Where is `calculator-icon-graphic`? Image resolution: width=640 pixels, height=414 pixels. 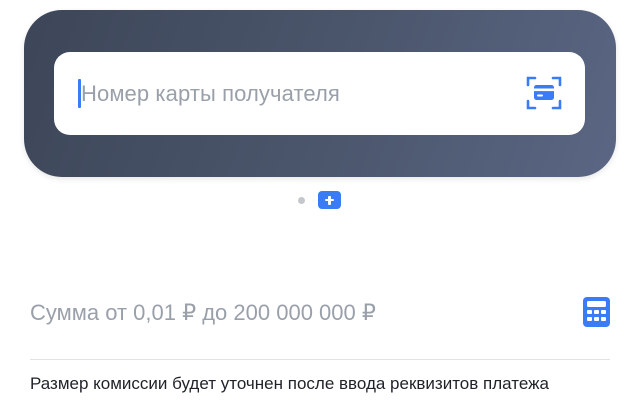 calculator-icon-graphic is located at coordinates (596, 312).